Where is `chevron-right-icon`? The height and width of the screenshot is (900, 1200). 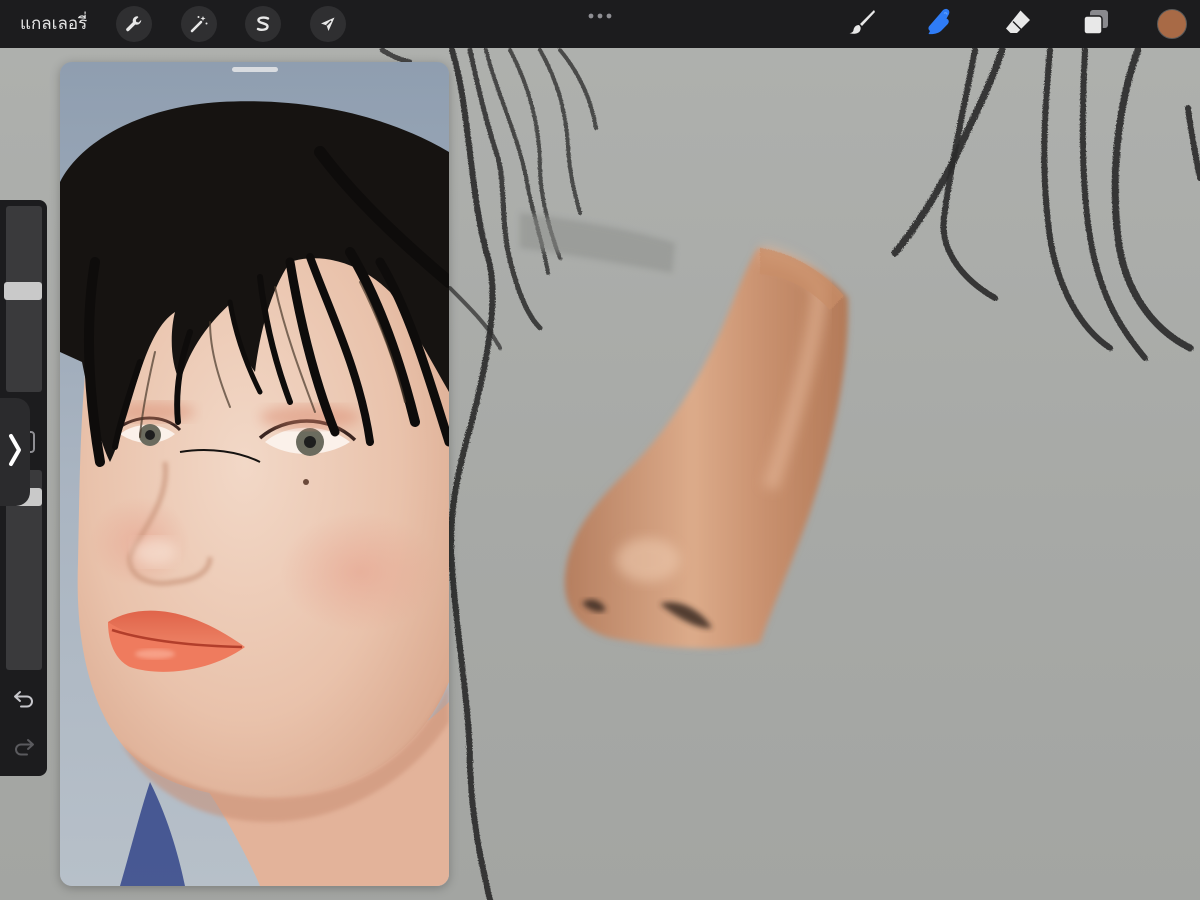 chevron-right-icon is located at coordinates (15, 452).